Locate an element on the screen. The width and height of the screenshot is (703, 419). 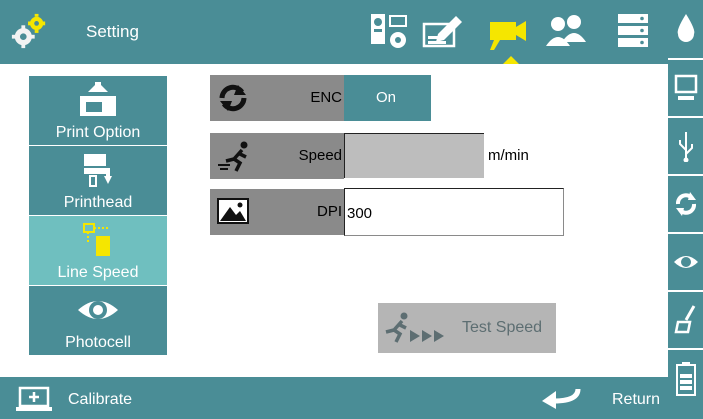
enc-label-cell: ENC is located at coordinates (277, 98).